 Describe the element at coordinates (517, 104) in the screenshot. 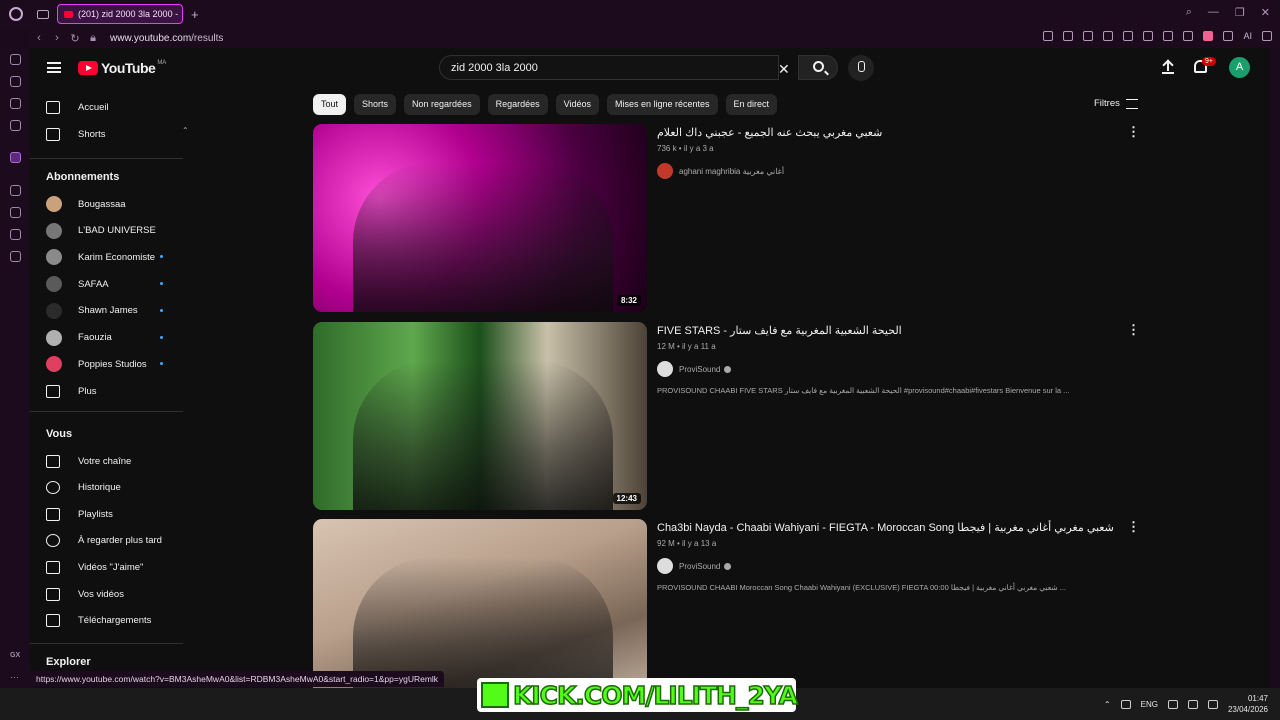

I see `chip-regardées: Regardées` at that location.